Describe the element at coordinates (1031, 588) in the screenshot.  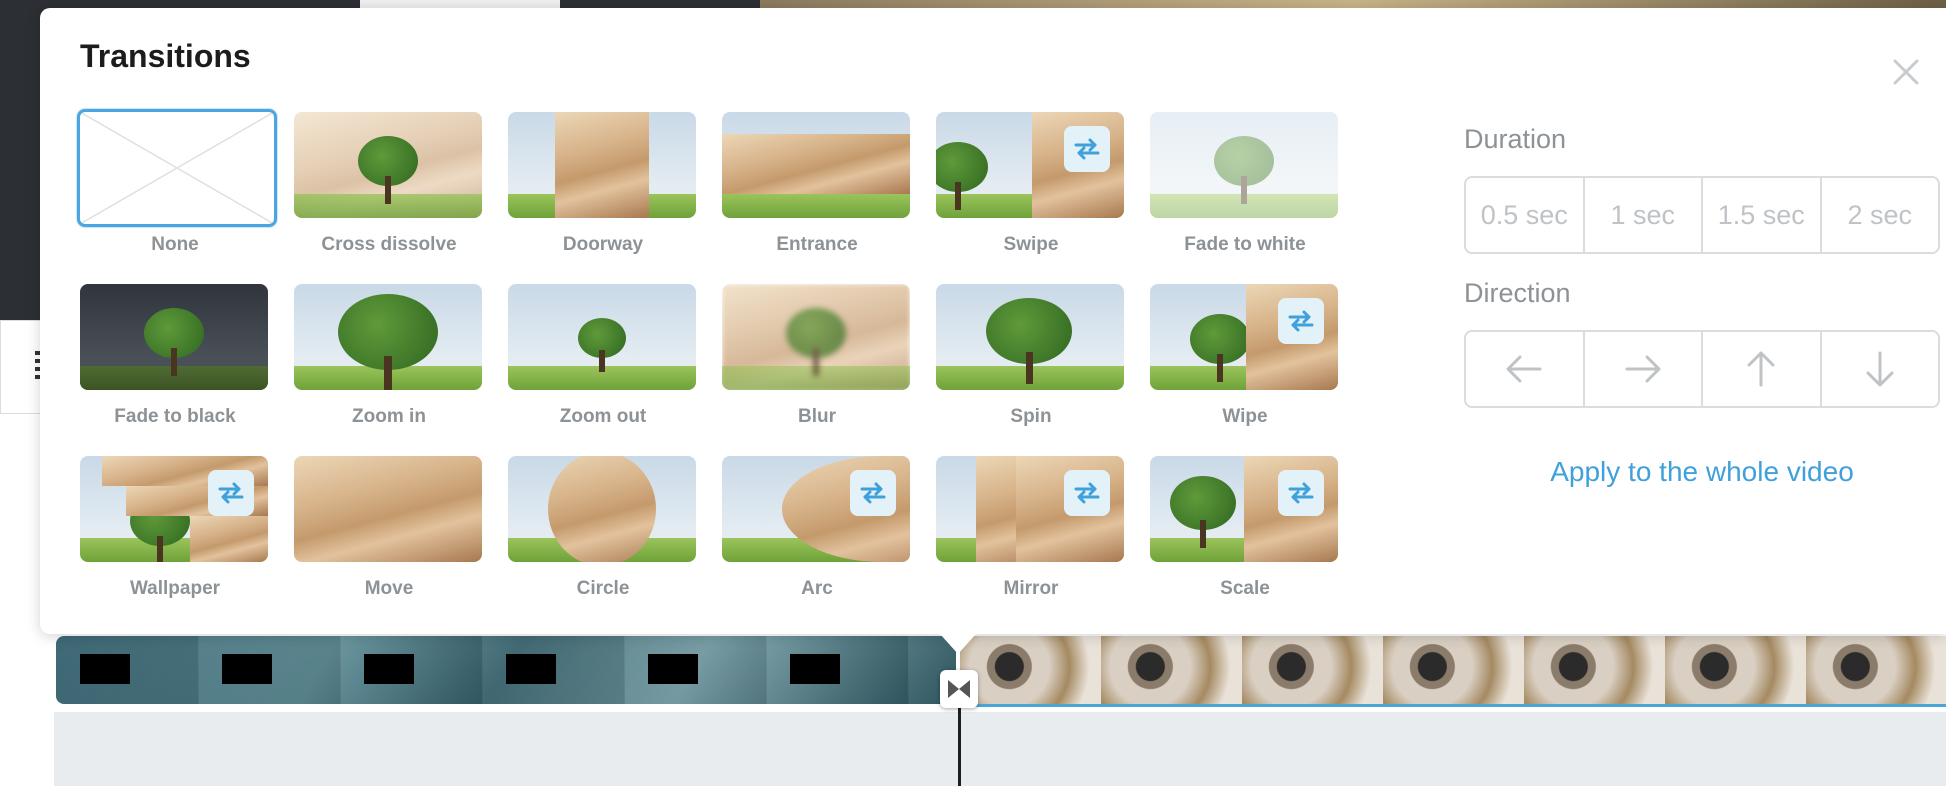
I see `transition-label: Mirror` at that location.